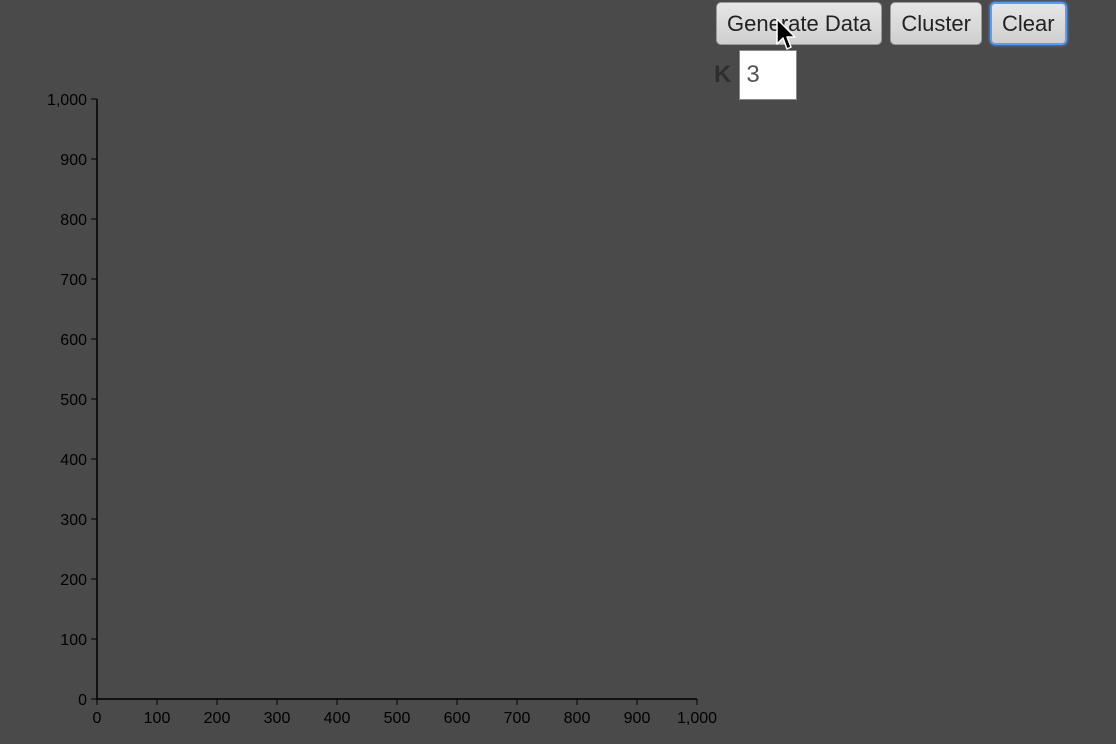  Describe the element at coordinates (73, 580) in the screenshot. I see `y-tick-label: 200` at that location.